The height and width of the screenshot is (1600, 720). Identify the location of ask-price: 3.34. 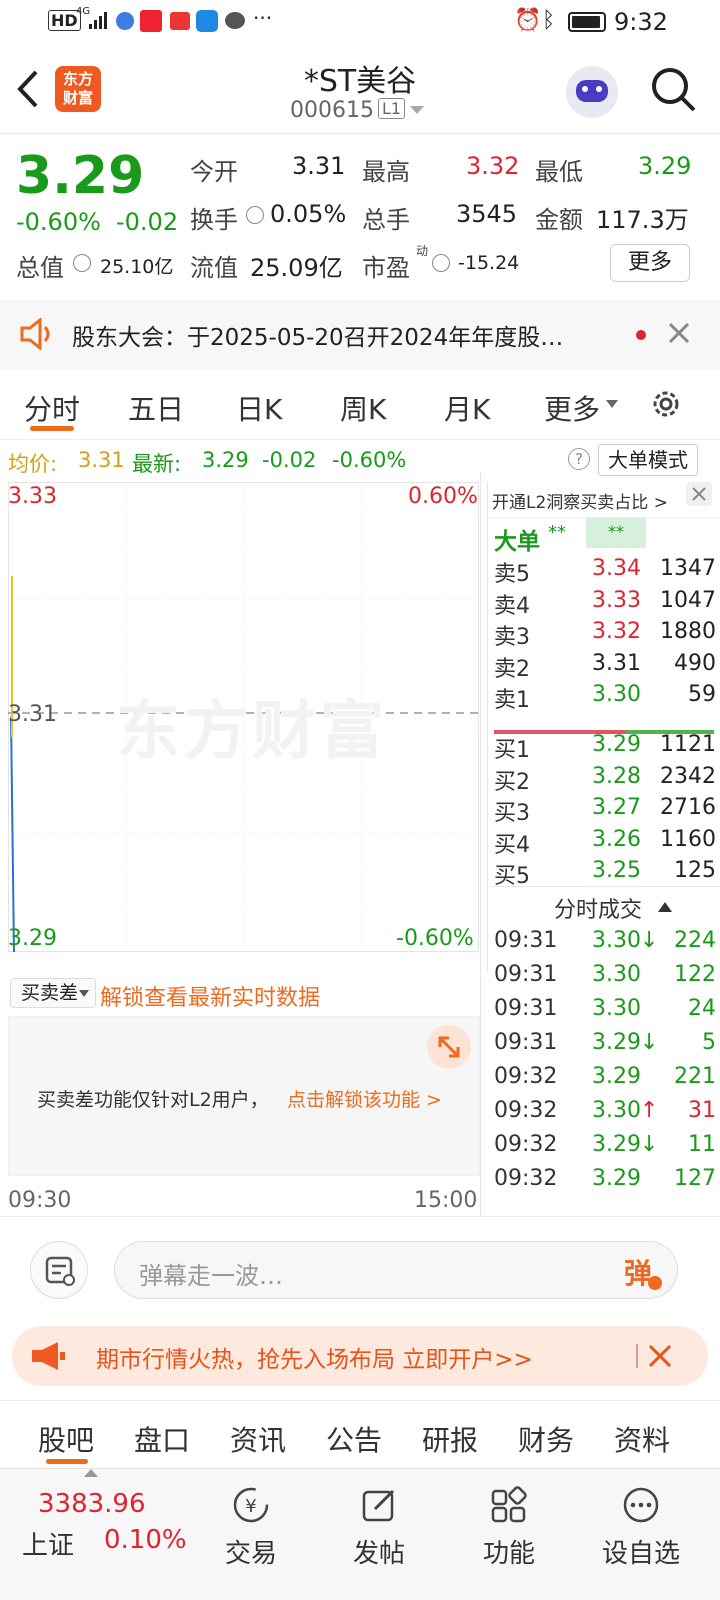
(616, 568).